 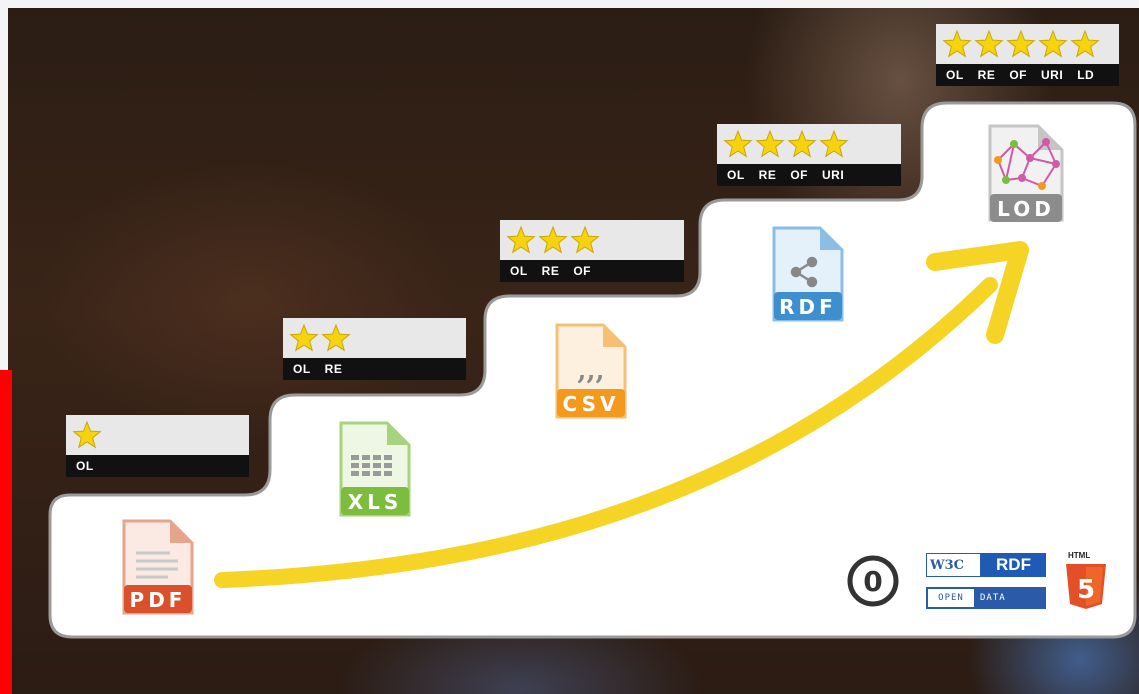 I want to click on labels-row: OL RE OF URI, so click(x=809, y=175).